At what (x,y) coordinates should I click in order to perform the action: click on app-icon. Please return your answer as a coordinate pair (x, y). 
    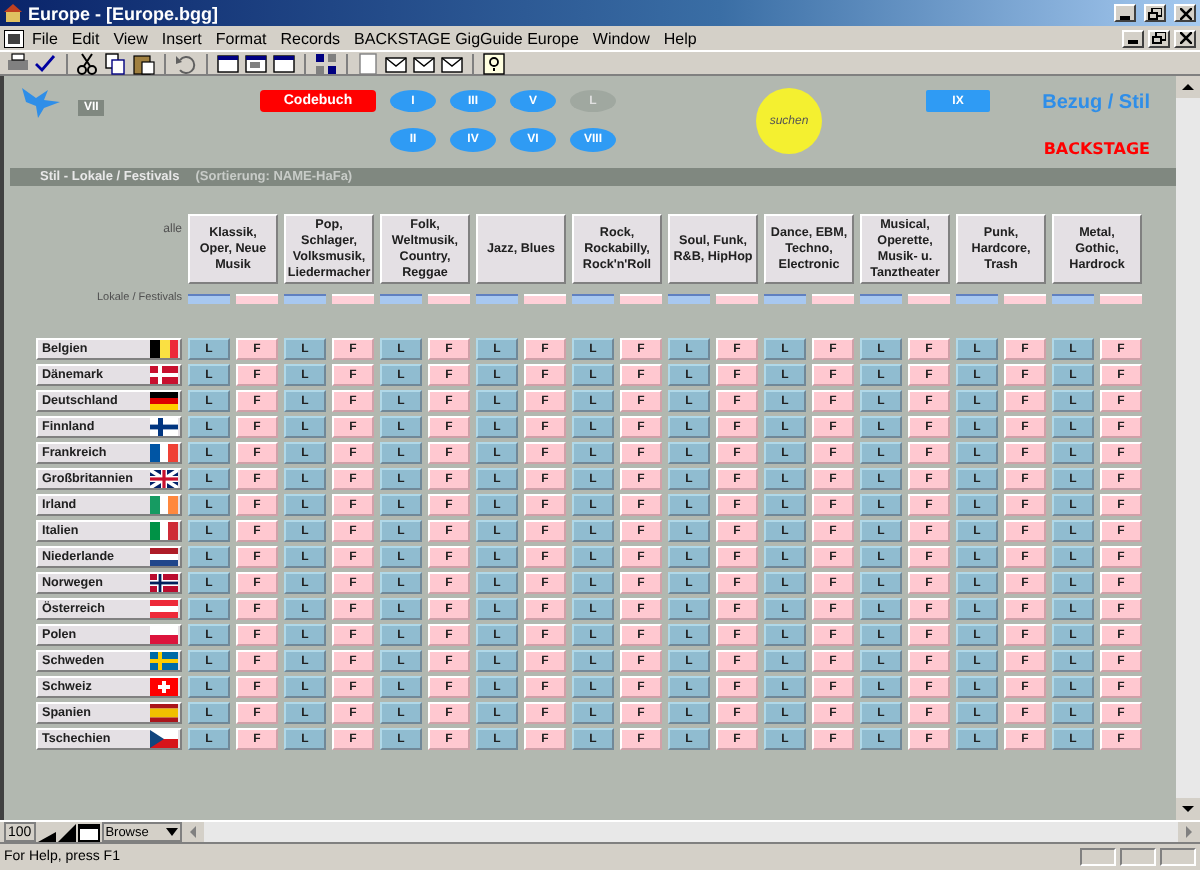
    Looking at the image, I should click on (13, 13).